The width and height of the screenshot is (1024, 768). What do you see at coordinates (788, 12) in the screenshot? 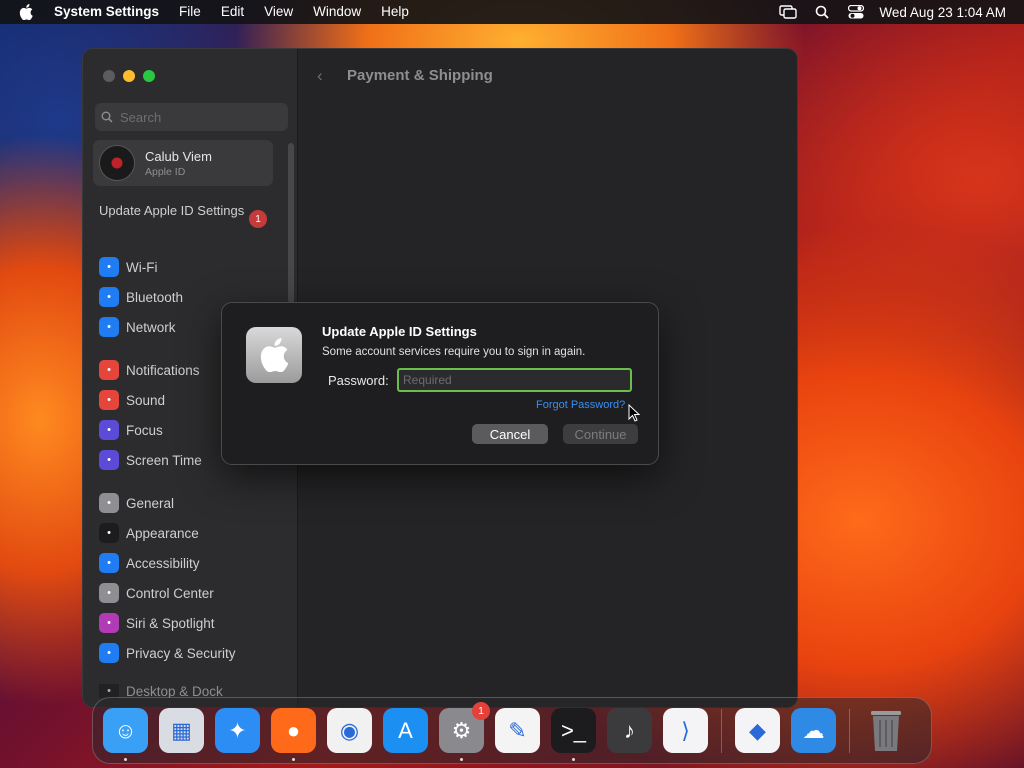
I see `screen-mirroring-icon` at bounding box center [788, 12].